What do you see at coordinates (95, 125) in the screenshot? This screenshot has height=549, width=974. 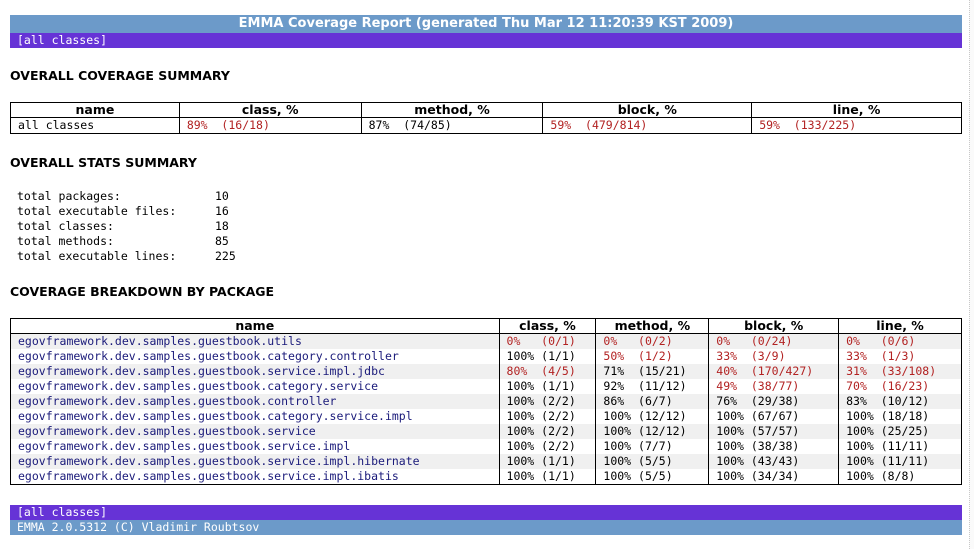 I see `row-name: all classes` at bounding box center [95, 125].